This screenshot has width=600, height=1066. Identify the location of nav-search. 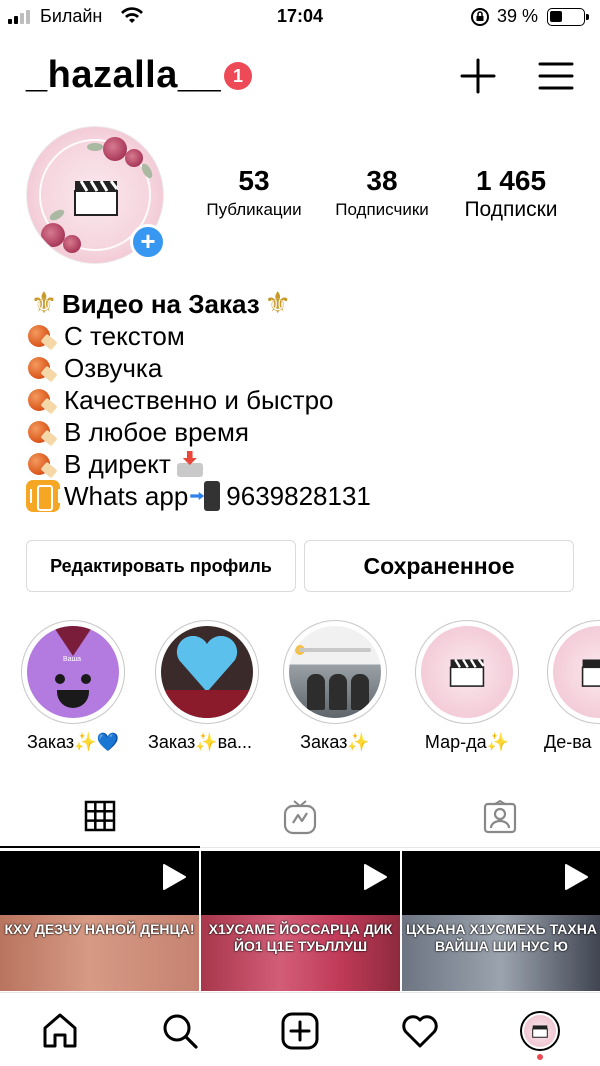
(180, 1031).